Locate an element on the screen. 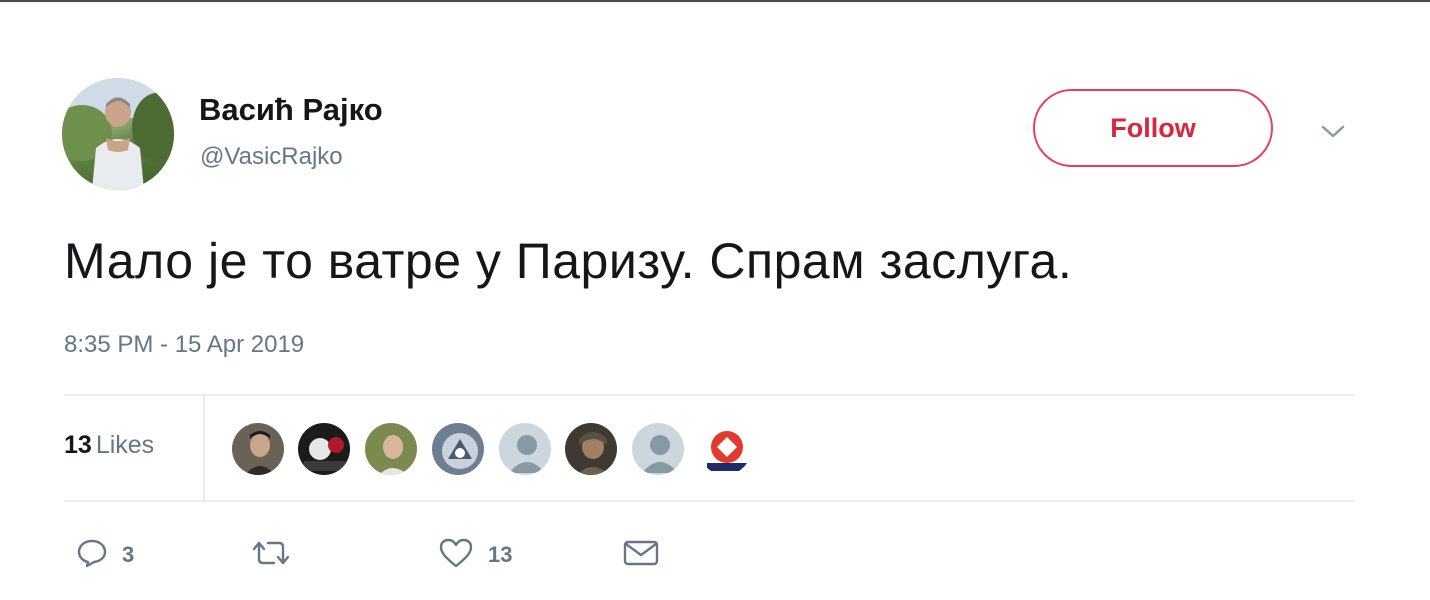 Image resolution: width=1430 pixels, height=600 pixels. reply-icon is located at coordinates (92, 555).